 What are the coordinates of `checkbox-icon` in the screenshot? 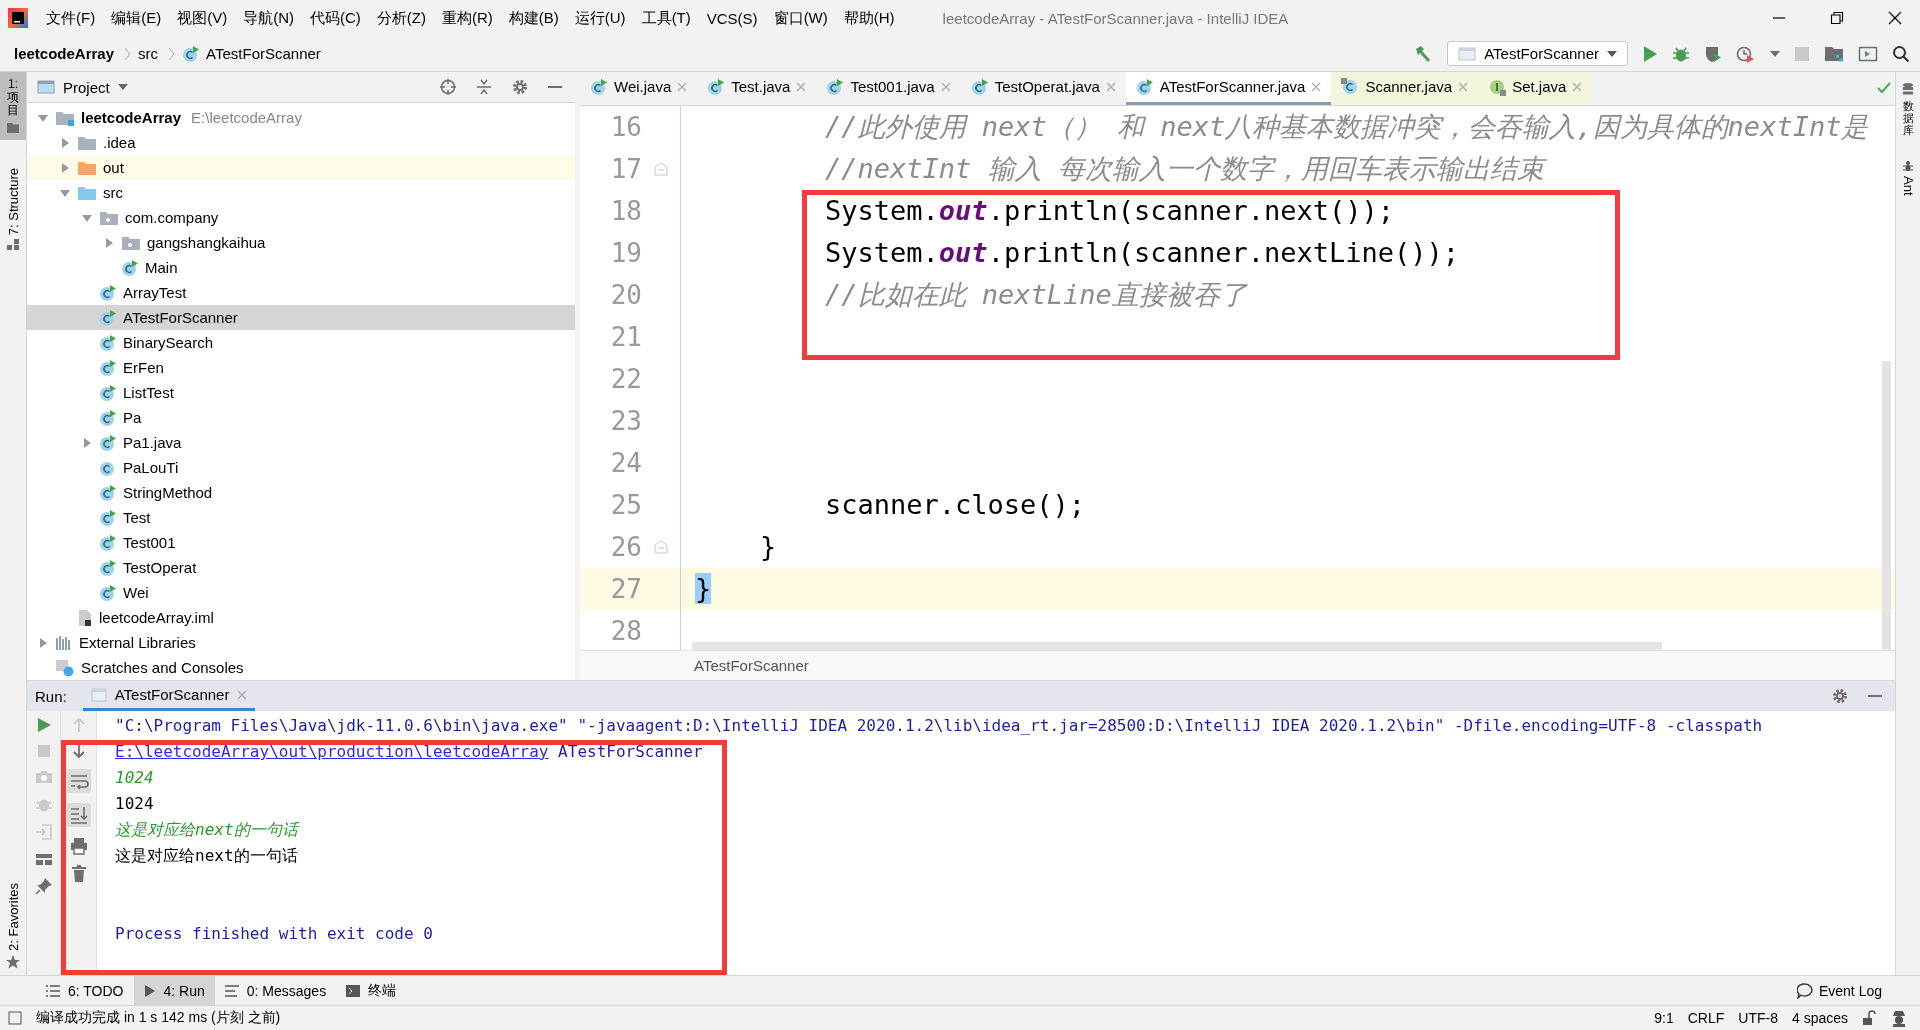 It's located at (15, 1018).